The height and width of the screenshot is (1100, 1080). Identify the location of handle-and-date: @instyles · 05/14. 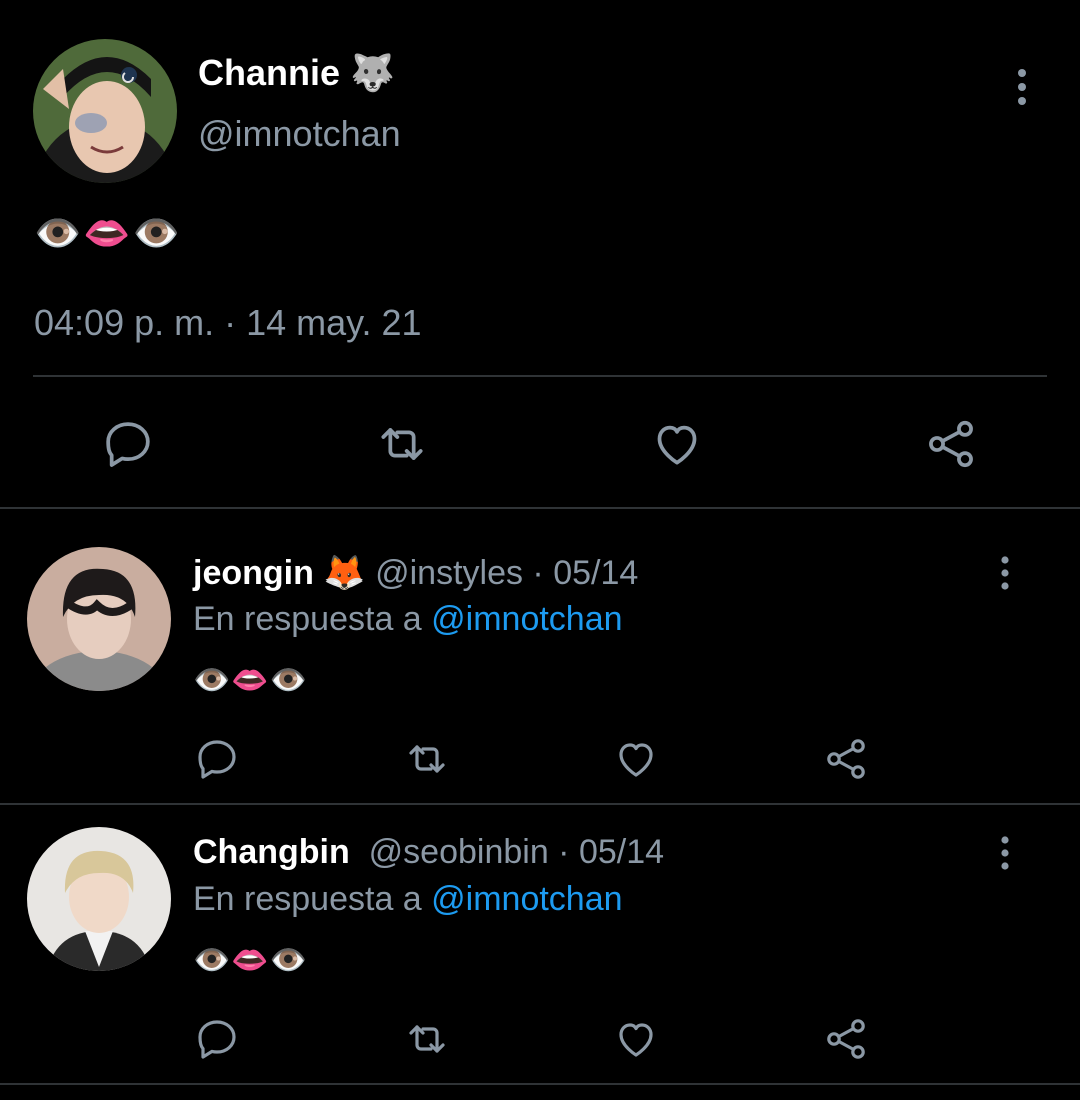
(502, 573).